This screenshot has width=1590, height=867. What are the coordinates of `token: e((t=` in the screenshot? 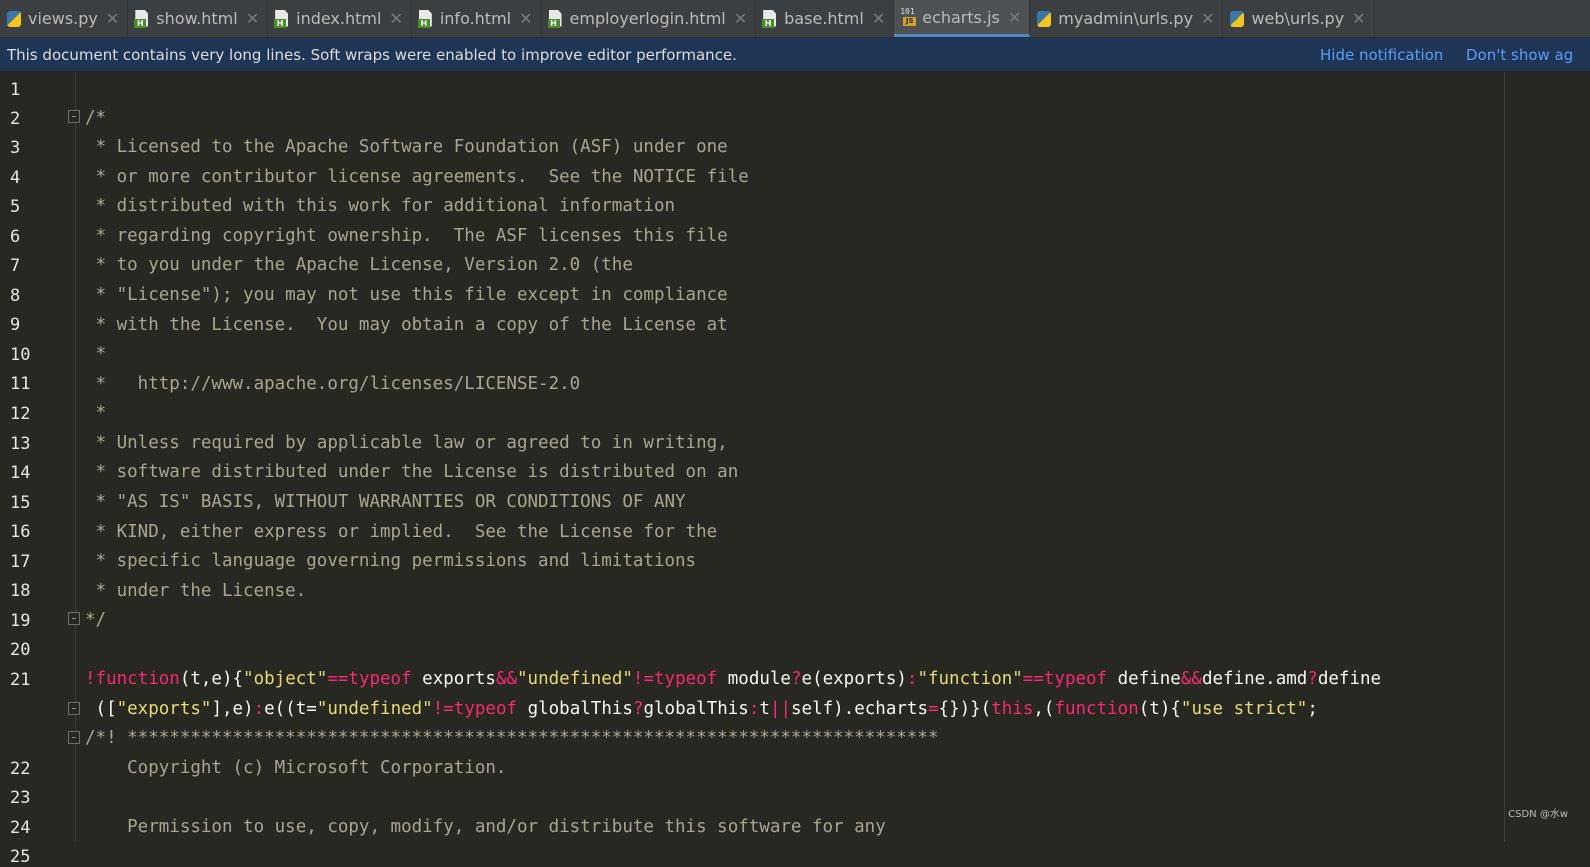 It's located at (290, 709).